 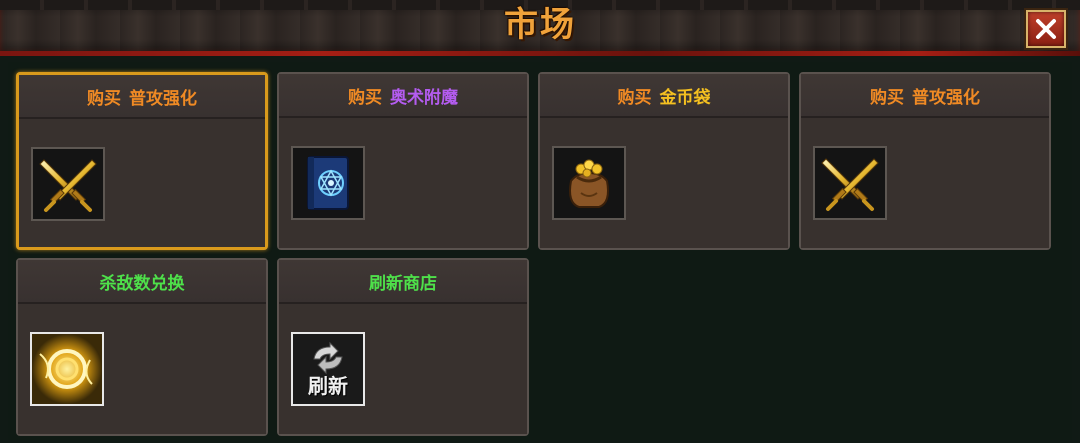 I want to click on card-label: 杀敌数兑换, so click(x=142, y=283).